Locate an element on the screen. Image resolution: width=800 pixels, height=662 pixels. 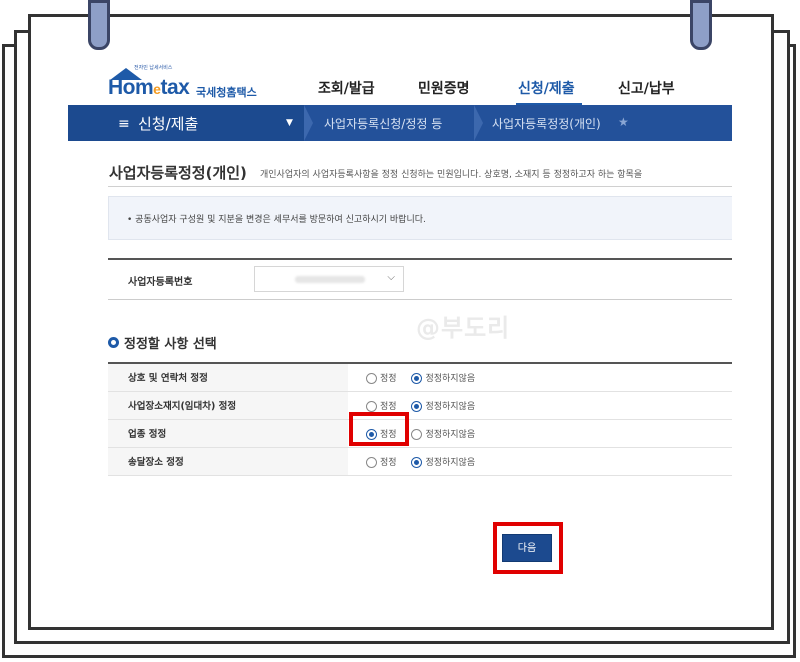
table-row: 상호 및 연락처 정정 정정 정정하지않음 is located at coordinates (420, 377).